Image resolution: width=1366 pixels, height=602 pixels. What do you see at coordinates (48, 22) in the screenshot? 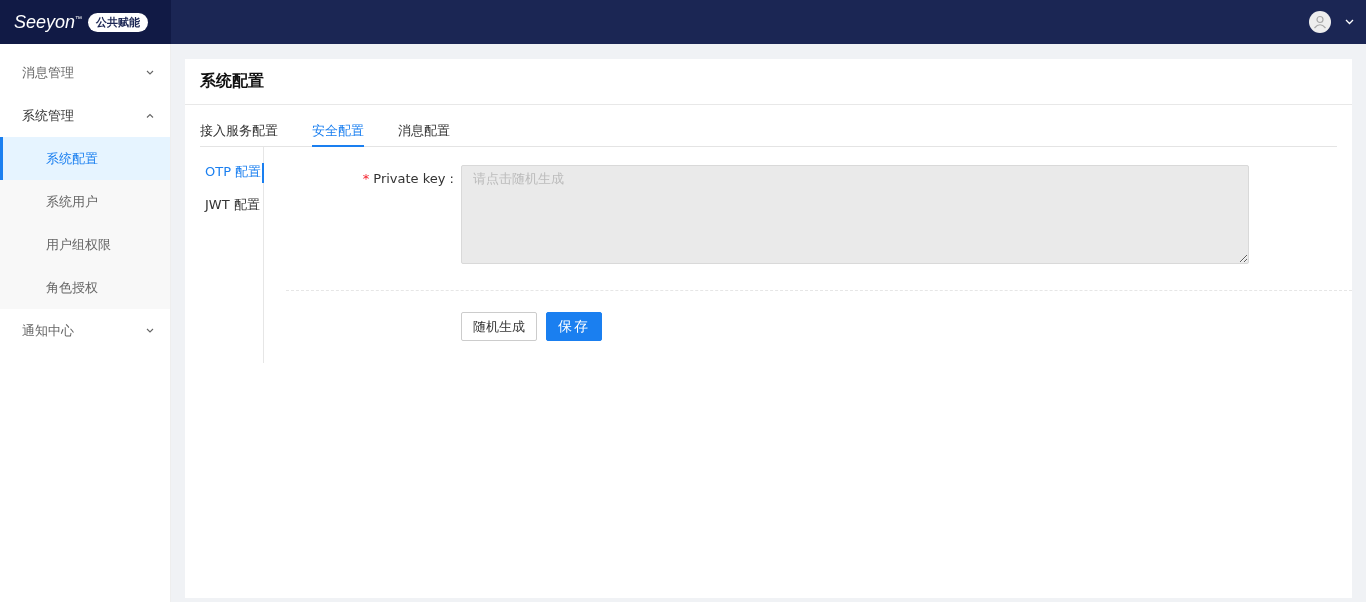
I see `logo: Seeyon$^{™}$` at bounding box center [48, 22].